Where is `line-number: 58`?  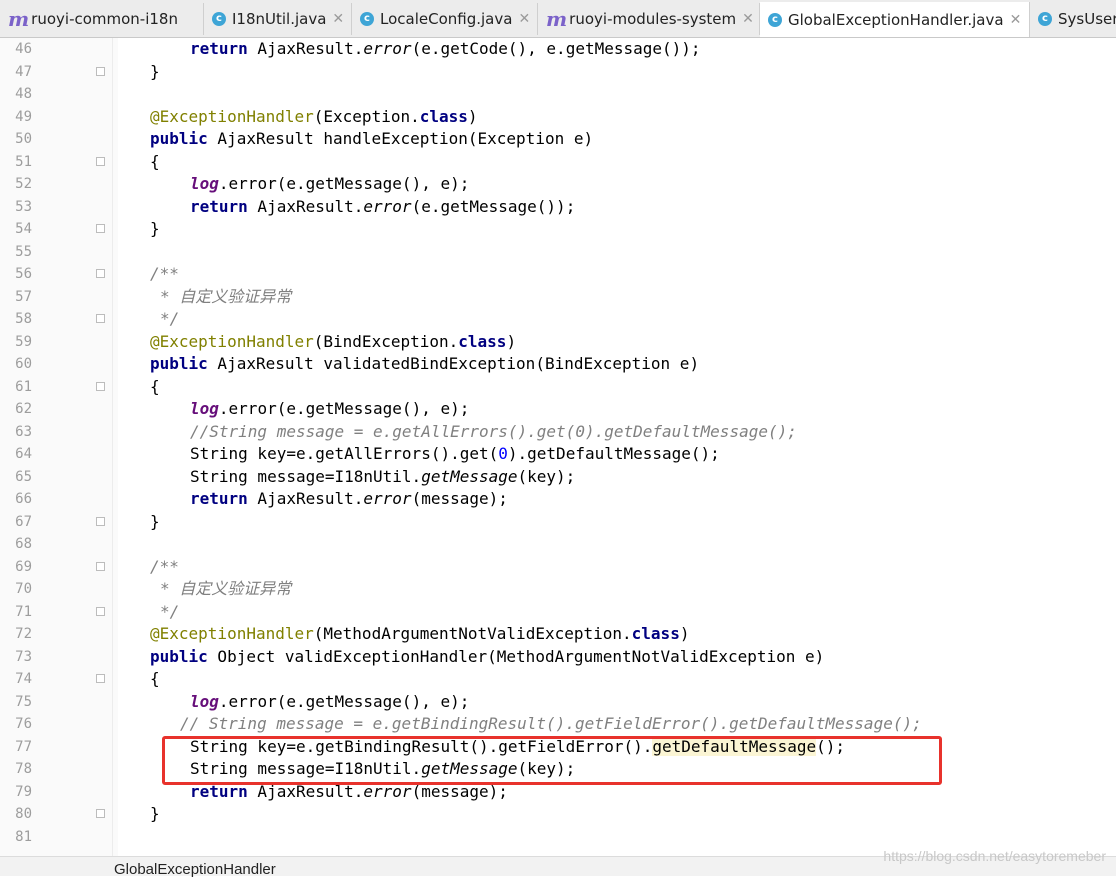
line-number: 58 is located at coordinates (23, 319).